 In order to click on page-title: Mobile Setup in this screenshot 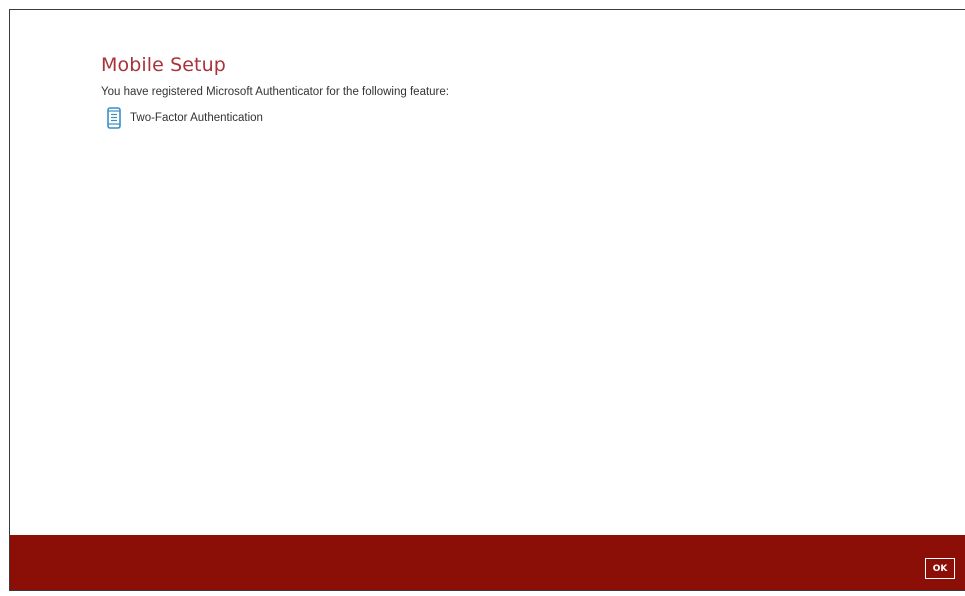, I will do `click(163, 65)`.